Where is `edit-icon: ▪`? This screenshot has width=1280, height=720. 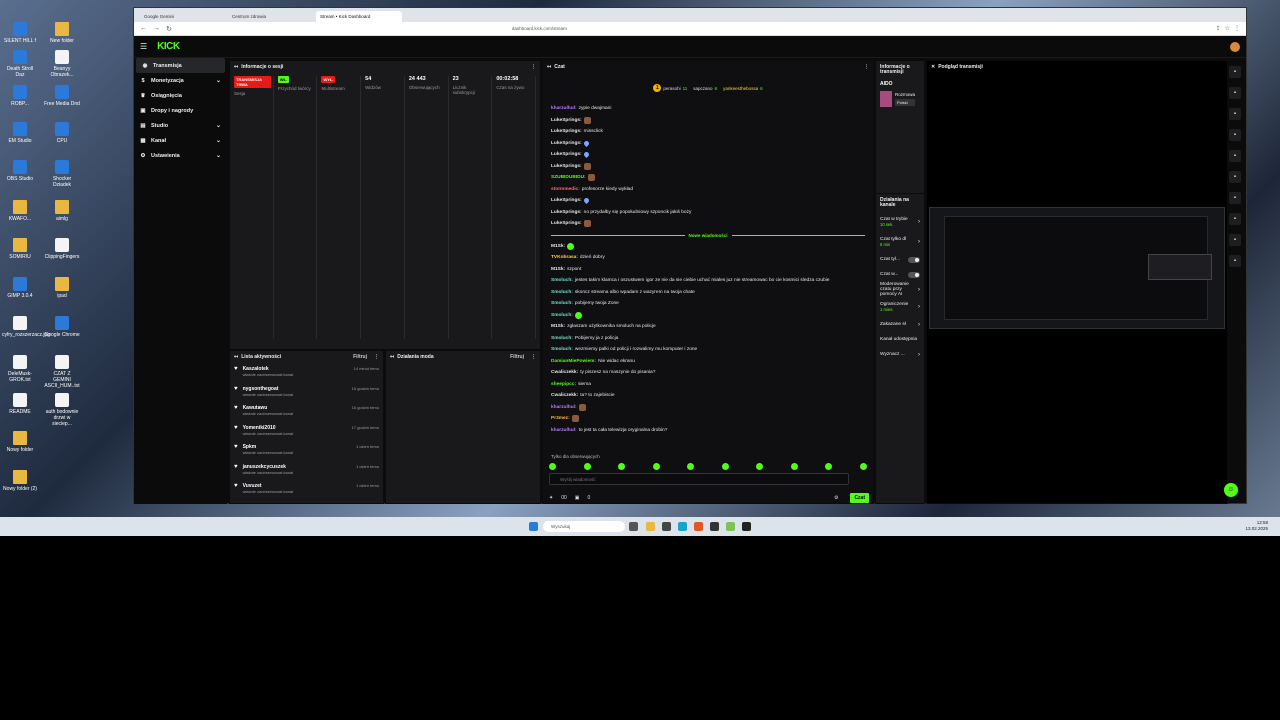 edit-icon: ▪ is located at coordinates (1235, 93).